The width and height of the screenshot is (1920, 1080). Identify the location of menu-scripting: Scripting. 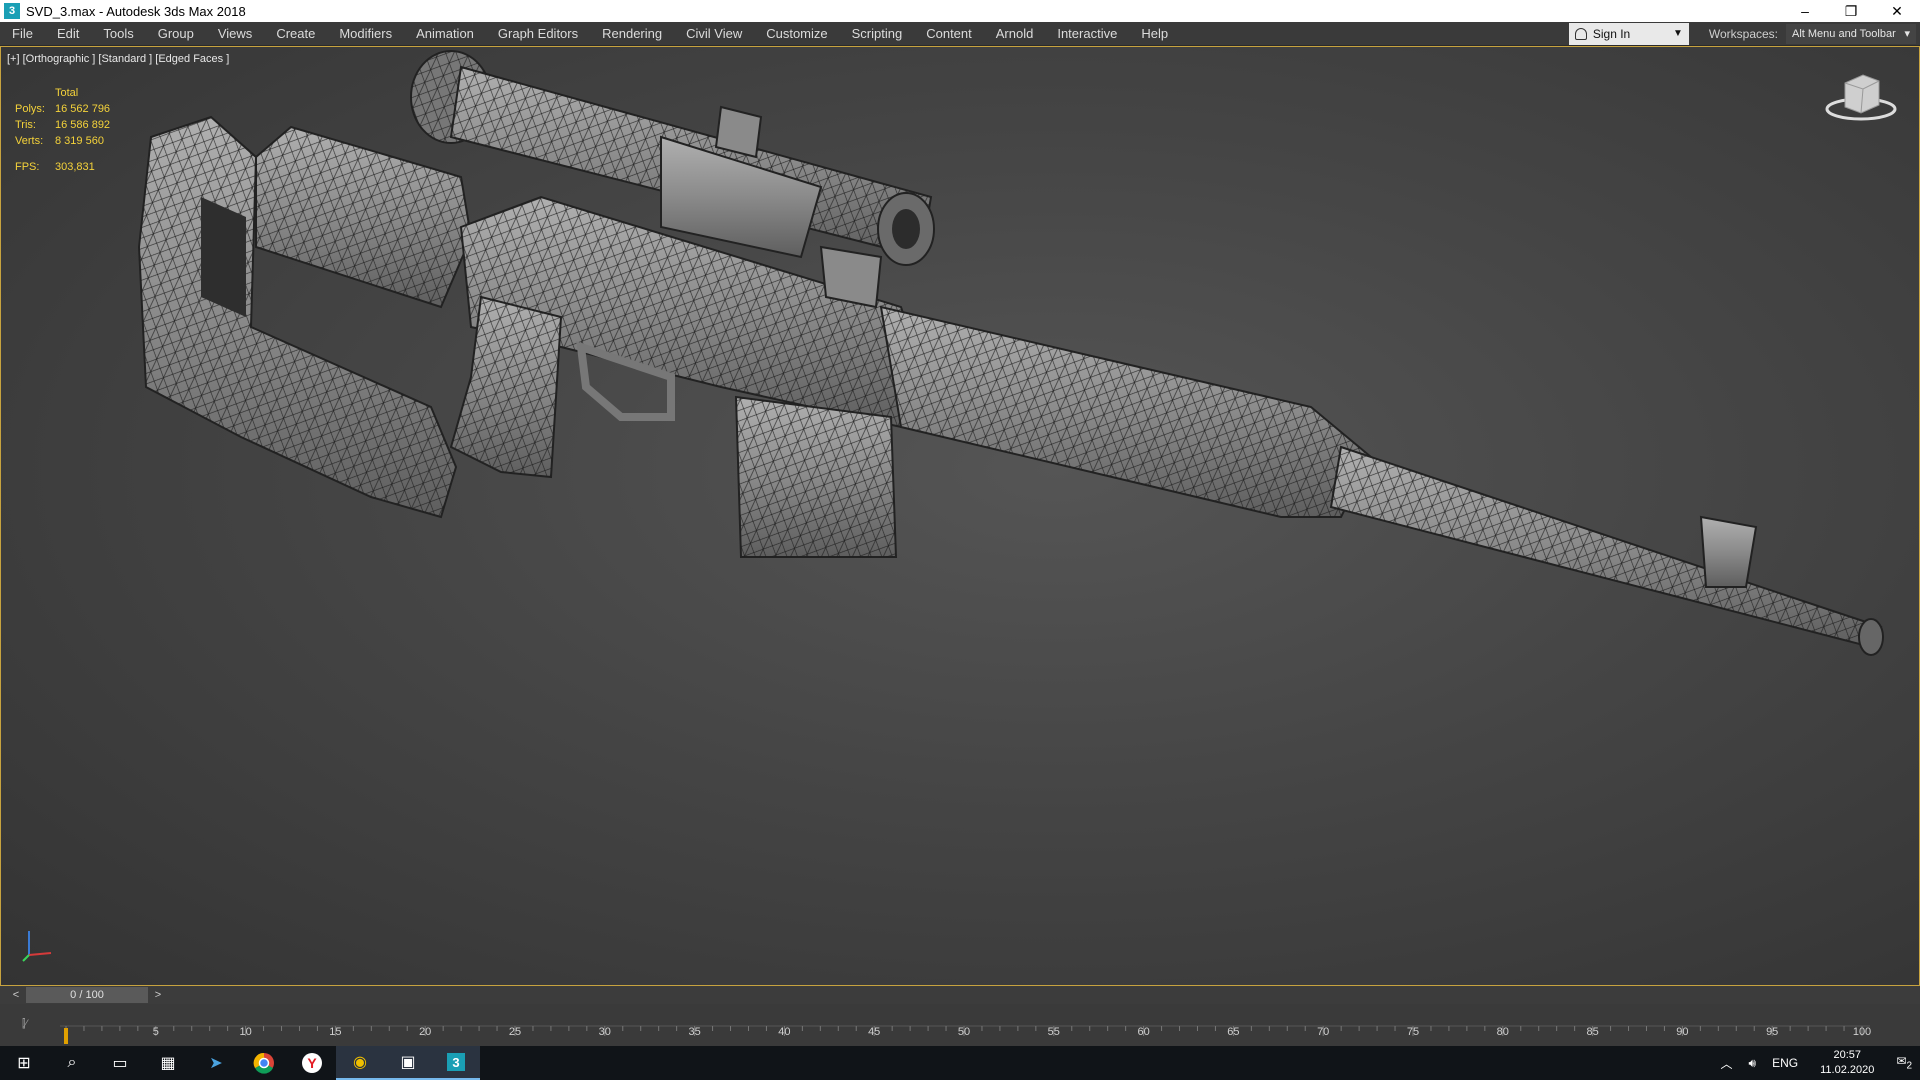
(877, 34).